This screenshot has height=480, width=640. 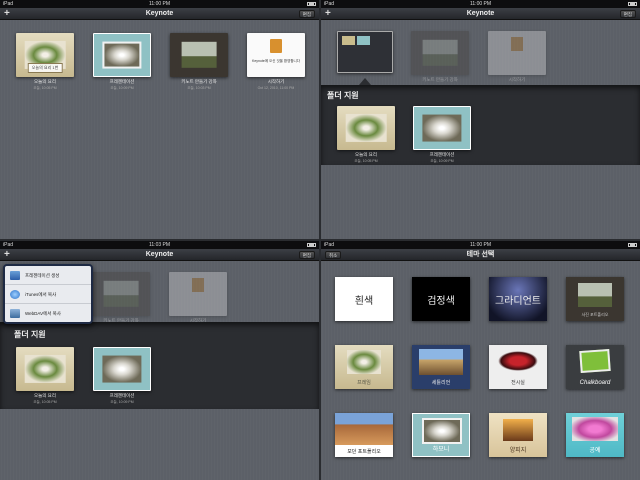 I want to click on theme-label: 사진 포트폴리오, so click(x=595, y=314).